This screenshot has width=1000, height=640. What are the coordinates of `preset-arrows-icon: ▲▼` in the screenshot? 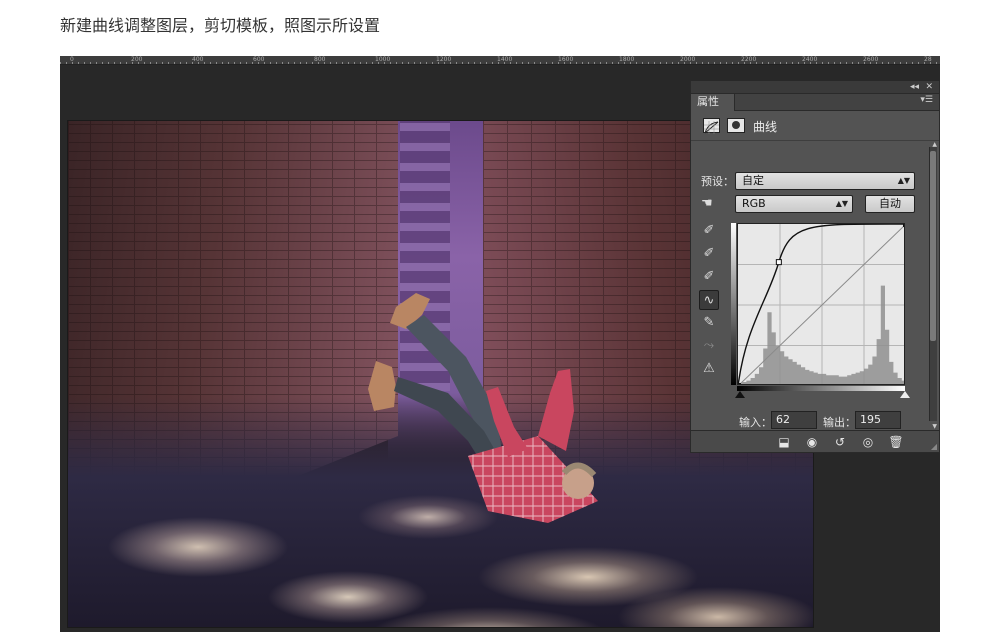 It's located at (903, 180).